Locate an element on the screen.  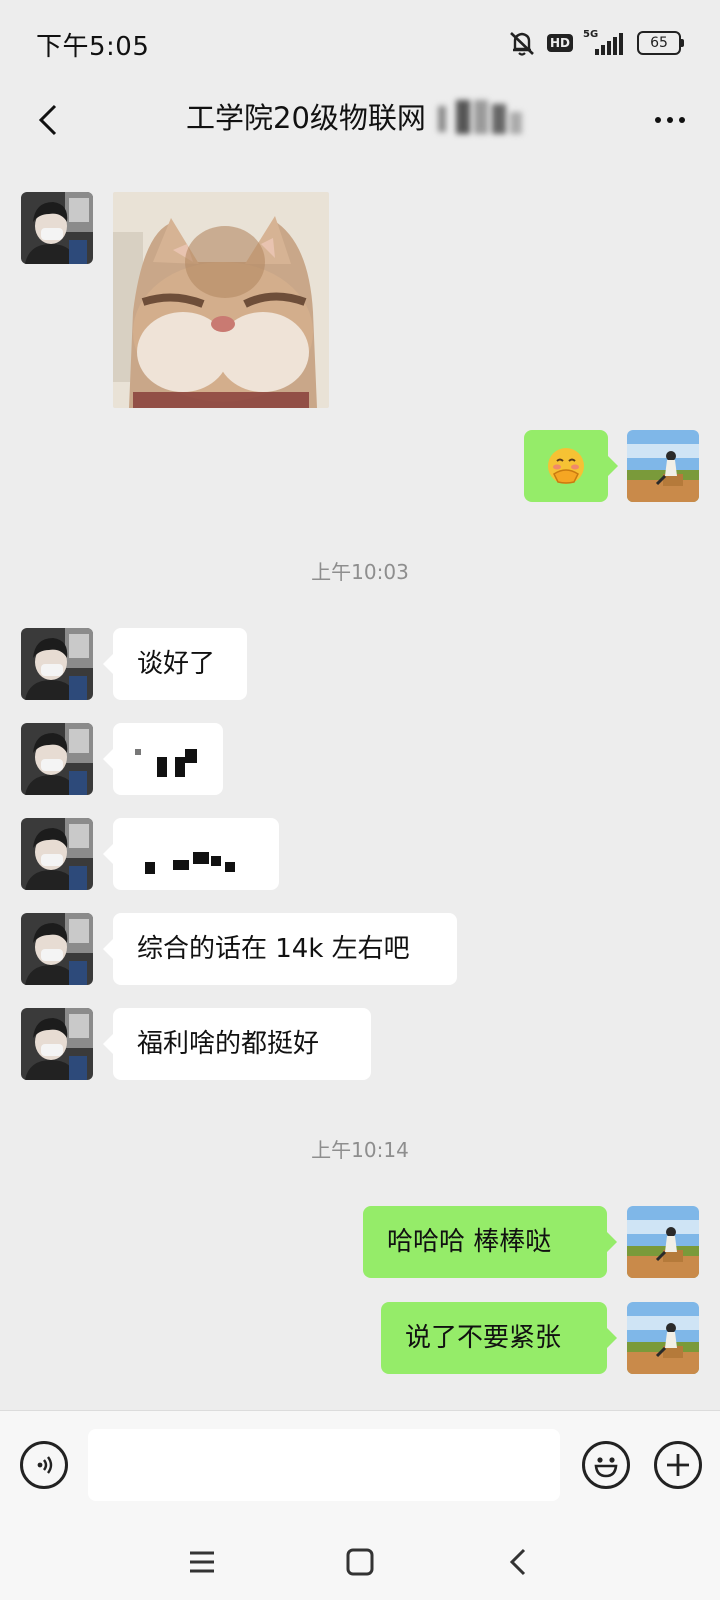
add-button is located at coordinates (678, 1465).